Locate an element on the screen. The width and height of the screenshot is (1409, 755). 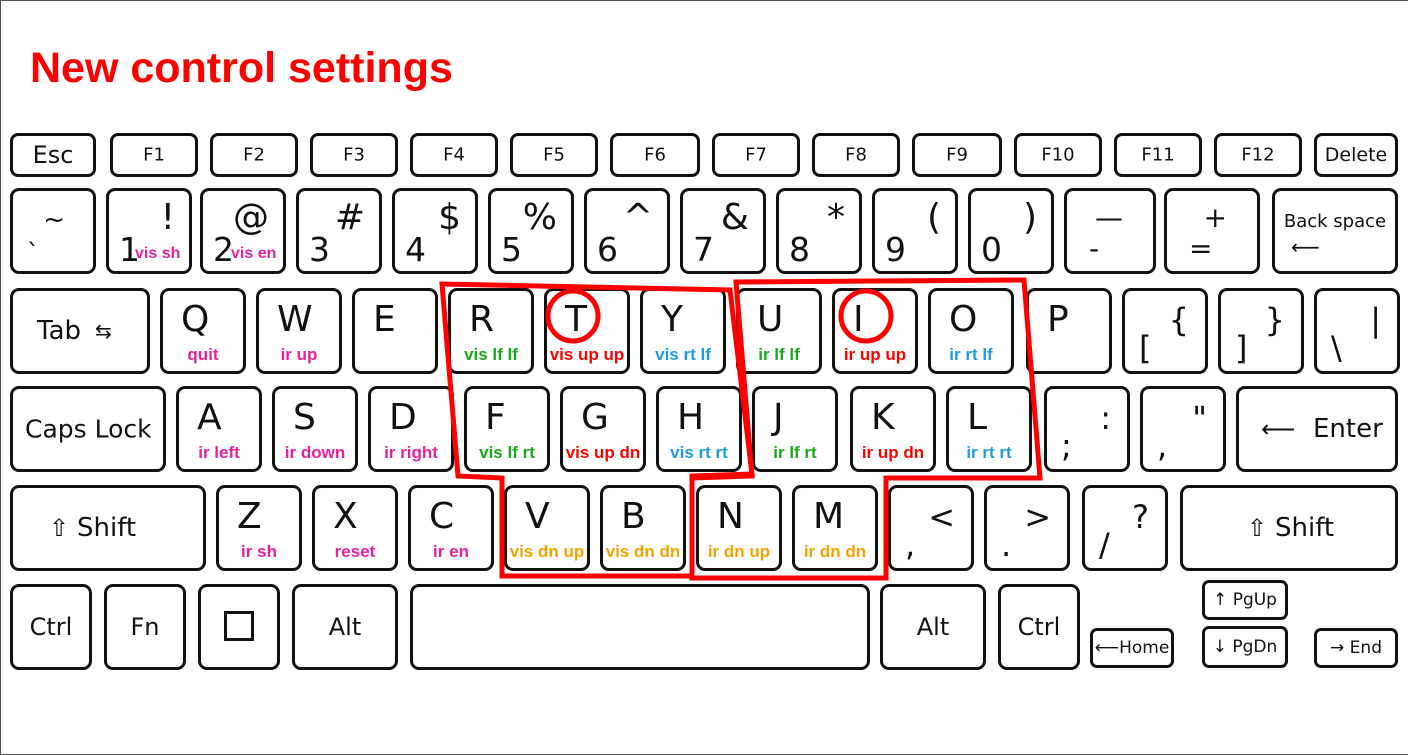
key-a: Air left is located at coordinates (219, 429).